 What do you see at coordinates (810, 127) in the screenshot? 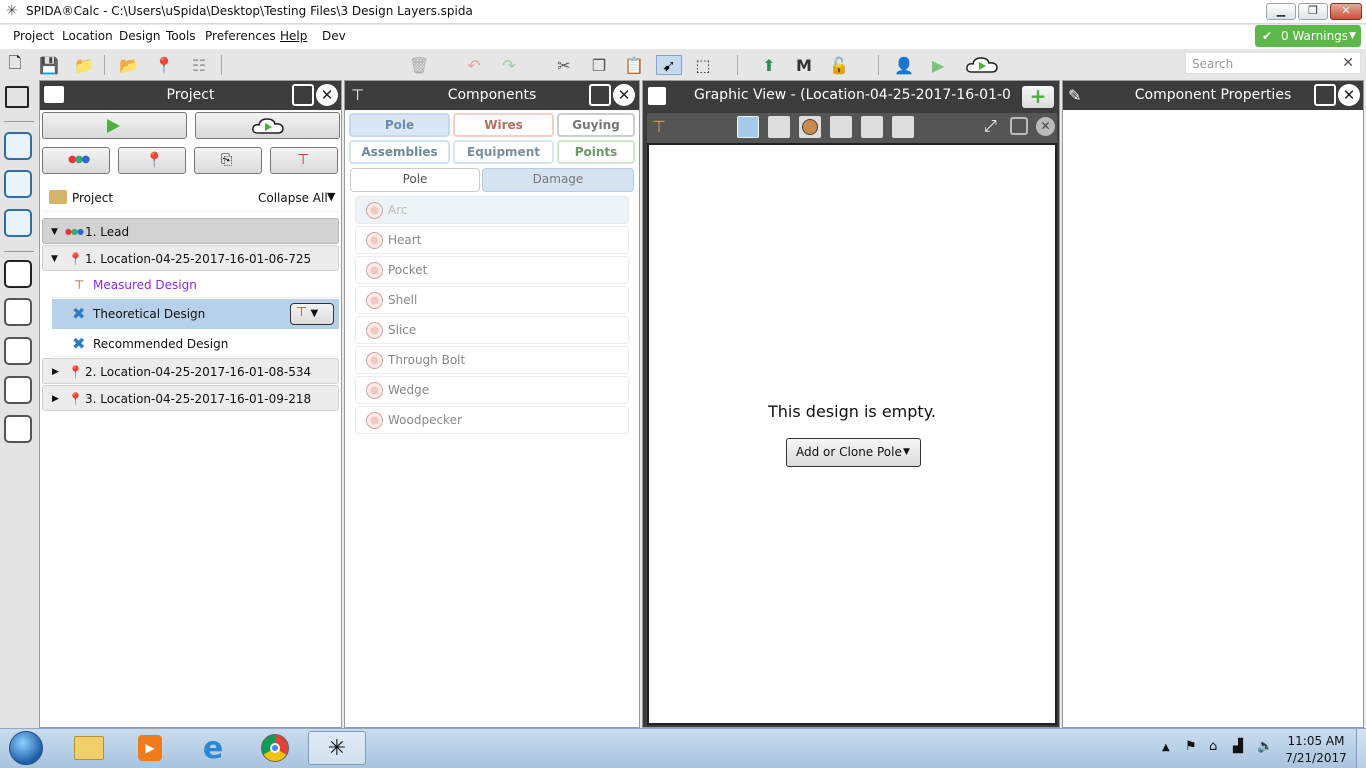
I see `top-view-toggle-icon` at bounding box center [810, 127].